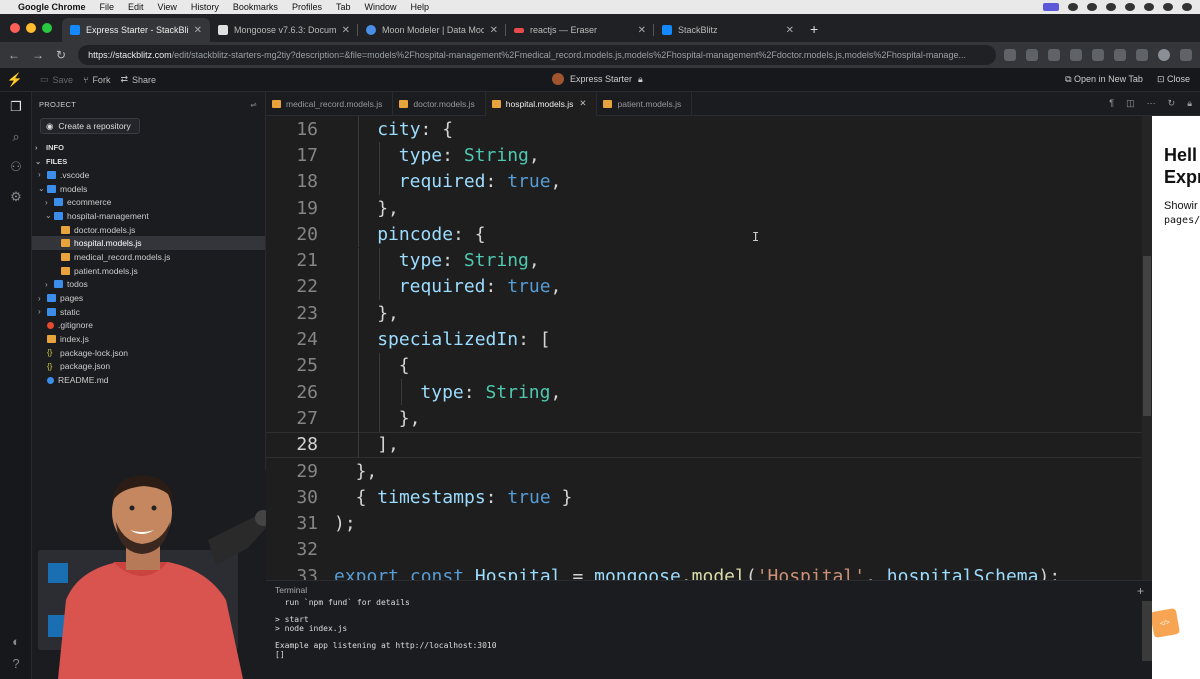 This screenshot has width=1200, height=679. I want to click on menu-bookmarks: Bookmarks, so click(255, 7).